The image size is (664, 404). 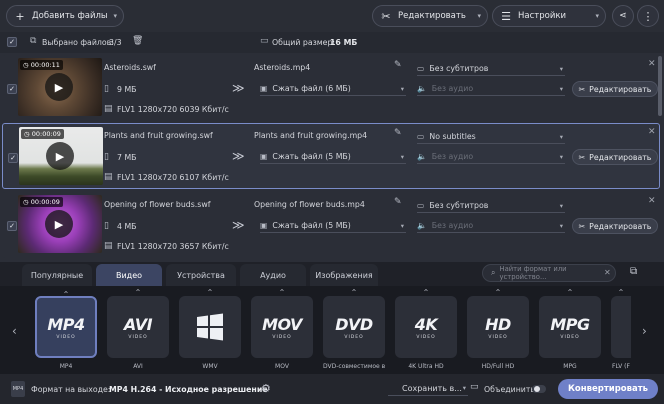 What do you see at coordinates (282, 323) in the screenshot?
I see `format-mov: ⌃ MOV VIDEO` at bounding box center [282, 323].